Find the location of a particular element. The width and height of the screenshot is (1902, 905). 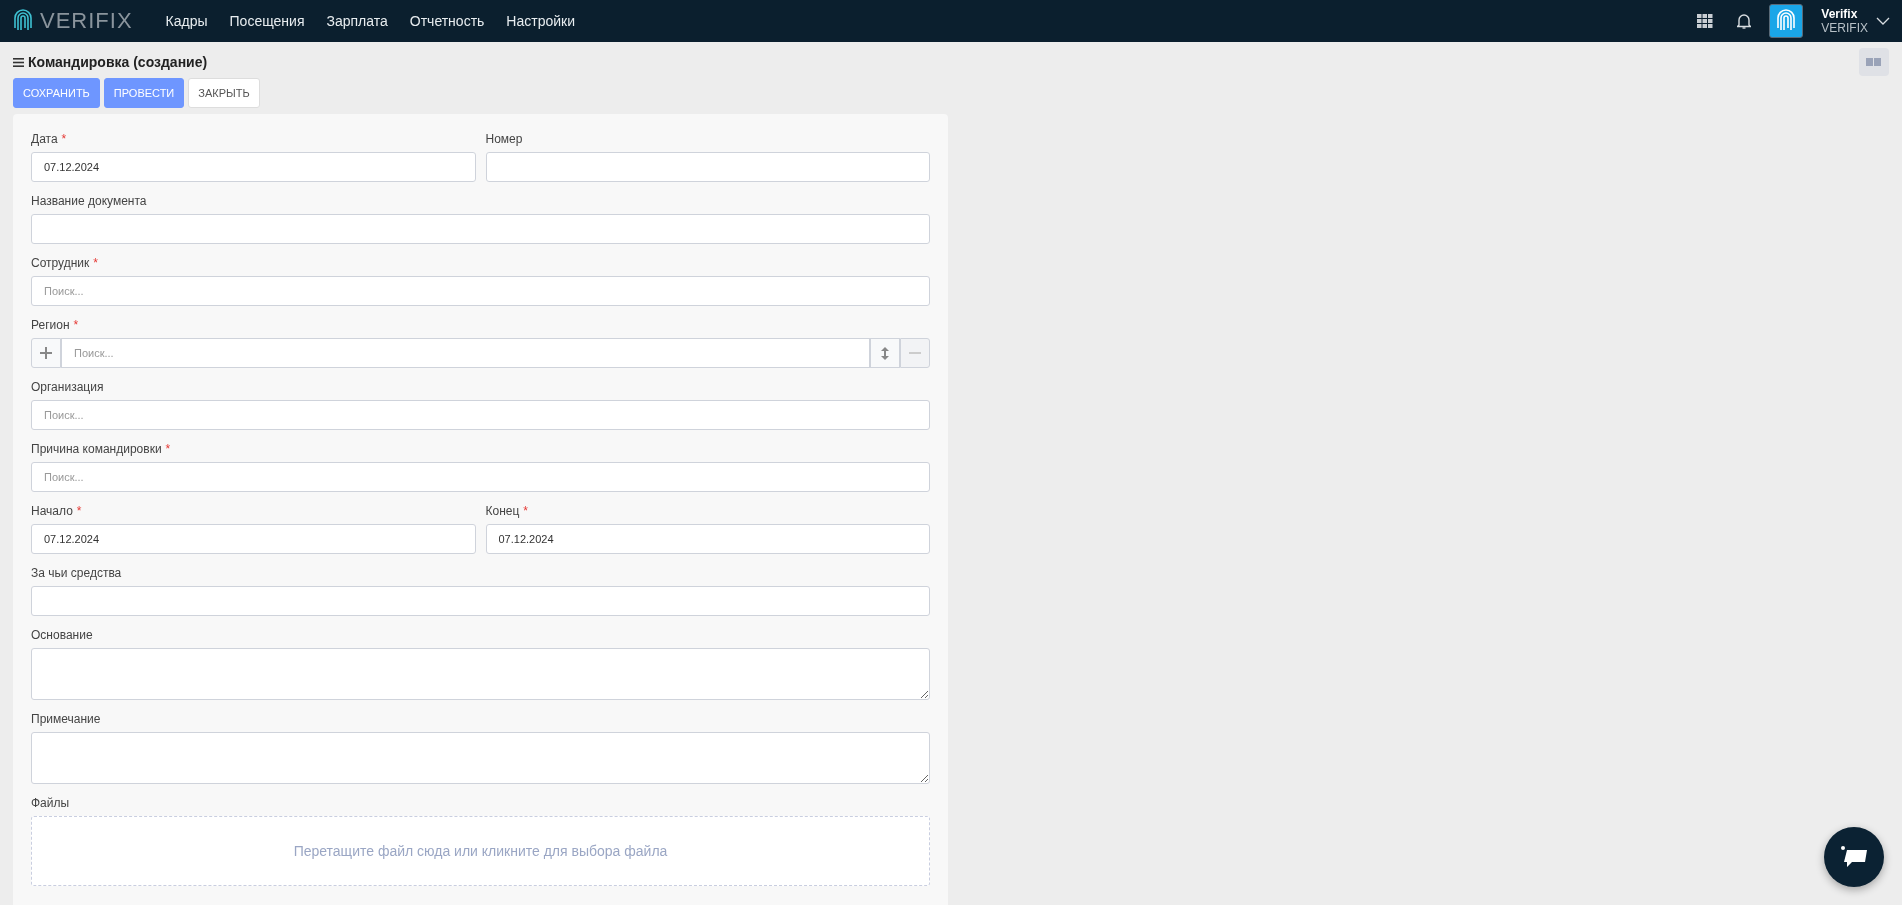

logo-text: VERIFIX is located at coordinates (86, 21).